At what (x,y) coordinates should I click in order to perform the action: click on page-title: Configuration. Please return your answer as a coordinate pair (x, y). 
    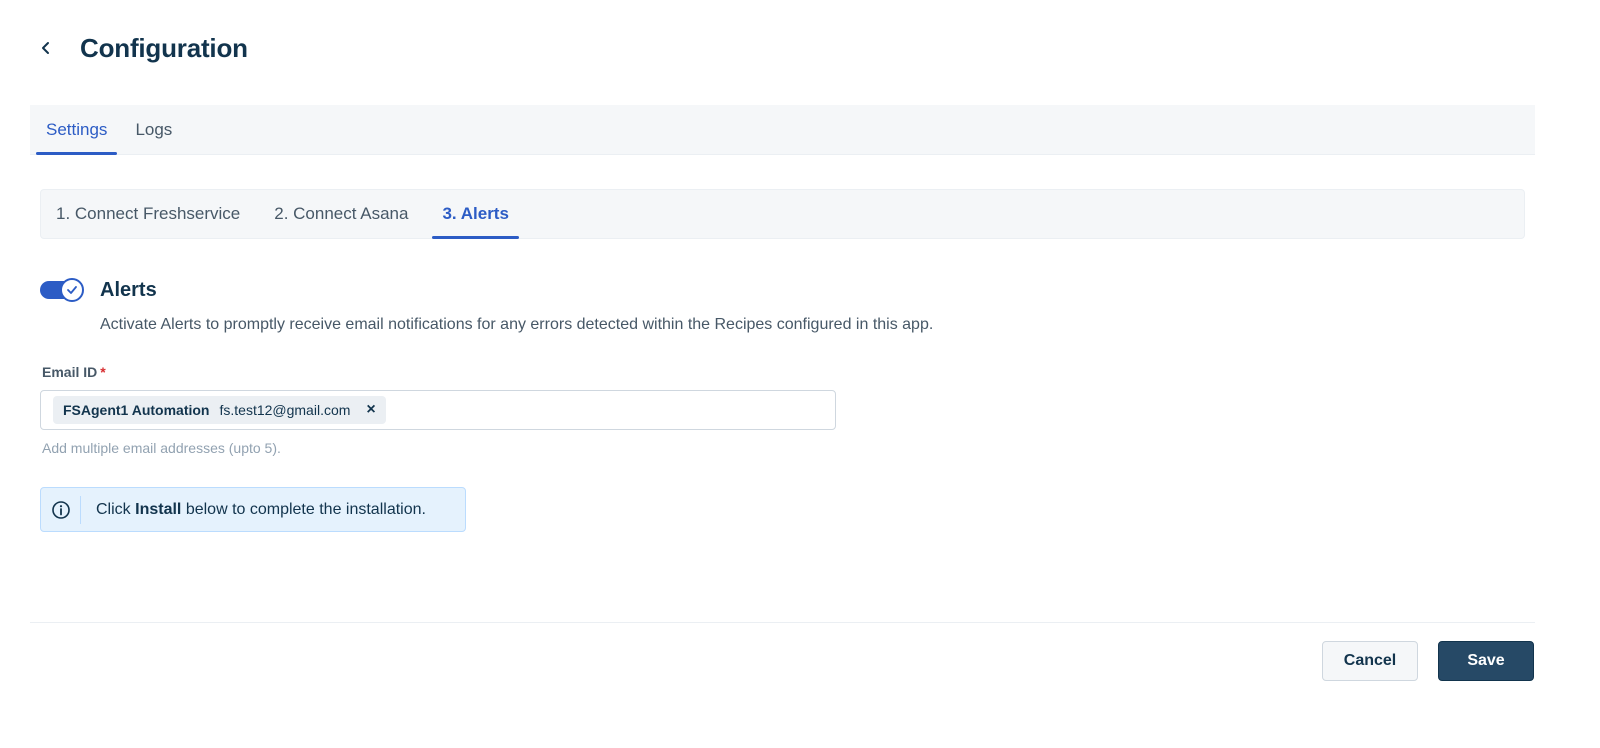
    Looking at the image, I should click on (164, 47).